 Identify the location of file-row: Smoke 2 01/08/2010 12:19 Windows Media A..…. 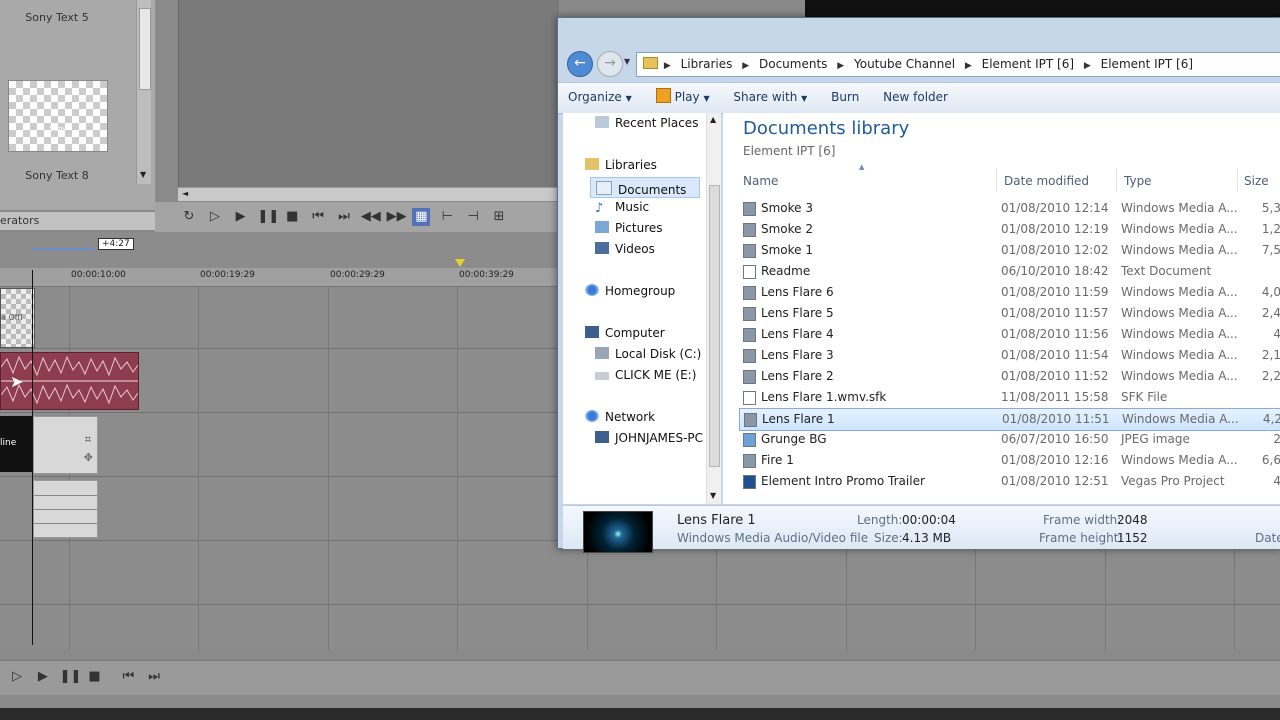
(1009, 229).